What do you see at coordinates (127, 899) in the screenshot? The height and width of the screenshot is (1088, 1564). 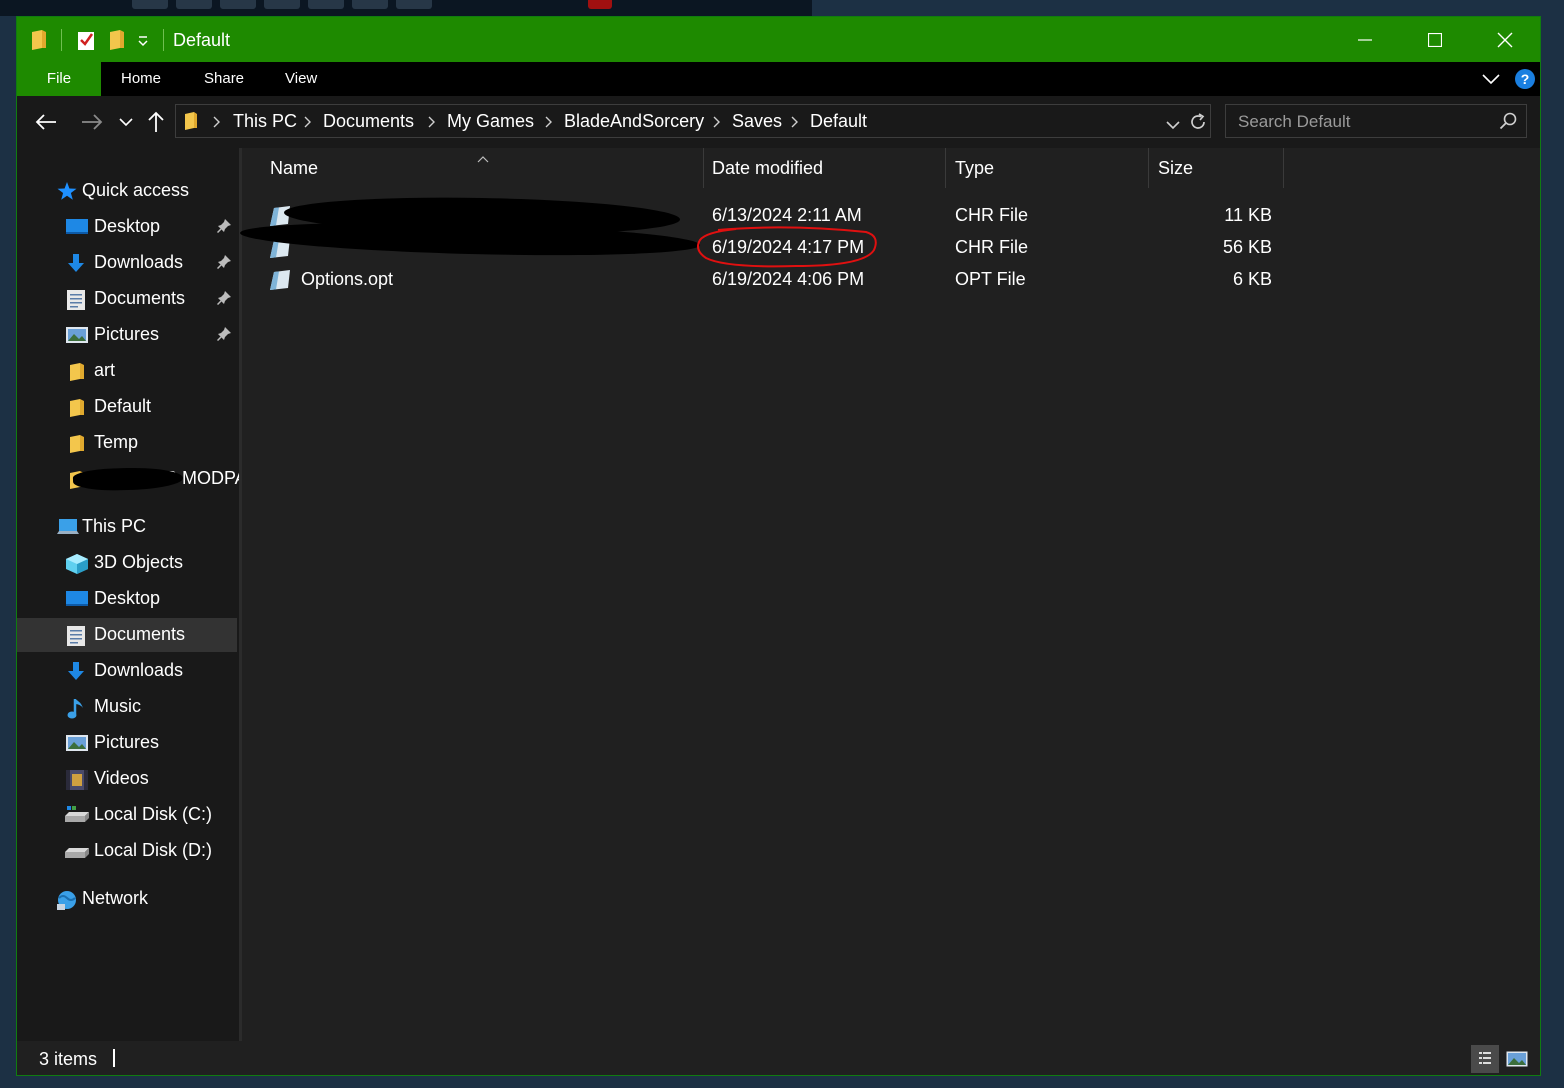 I see `nav-network: Network` at bounding box center [127, 899].